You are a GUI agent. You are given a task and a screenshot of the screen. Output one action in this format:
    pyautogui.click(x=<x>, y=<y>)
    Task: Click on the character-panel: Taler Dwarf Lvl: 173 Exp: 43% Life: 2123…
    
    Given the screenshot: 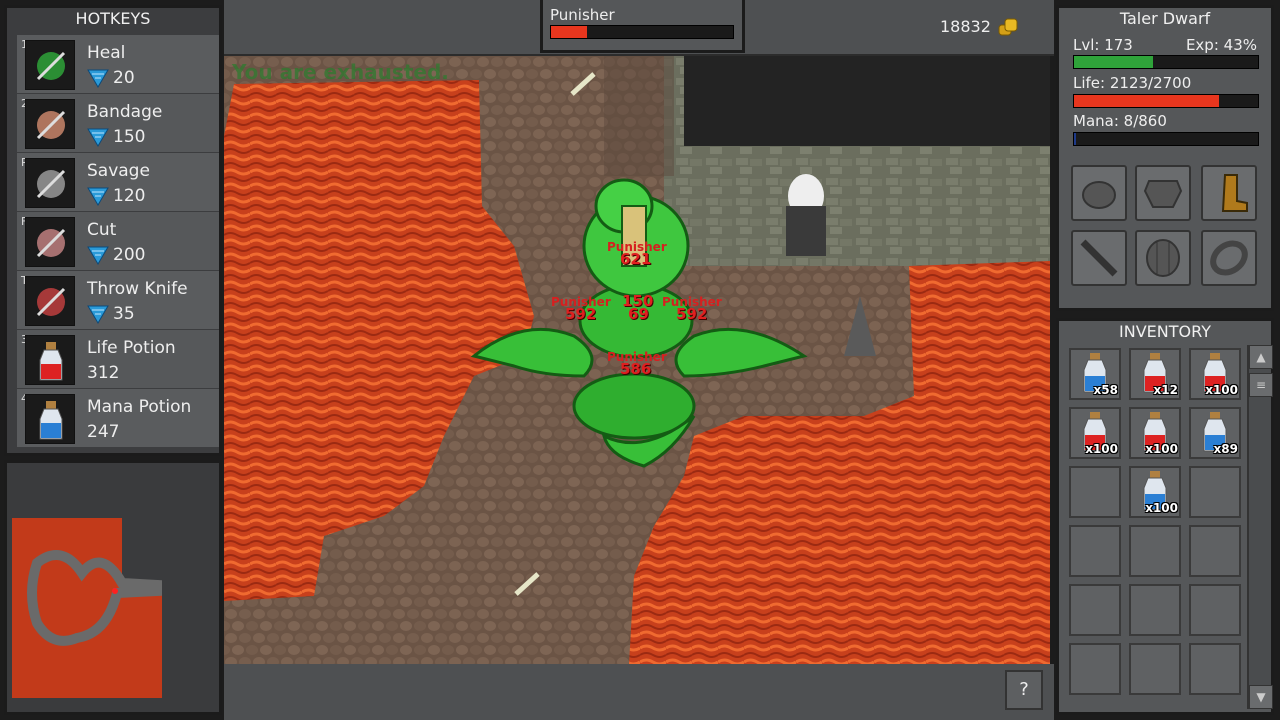 What is the action you would take?
    pyautogui.click(x=1165, y=158)
    